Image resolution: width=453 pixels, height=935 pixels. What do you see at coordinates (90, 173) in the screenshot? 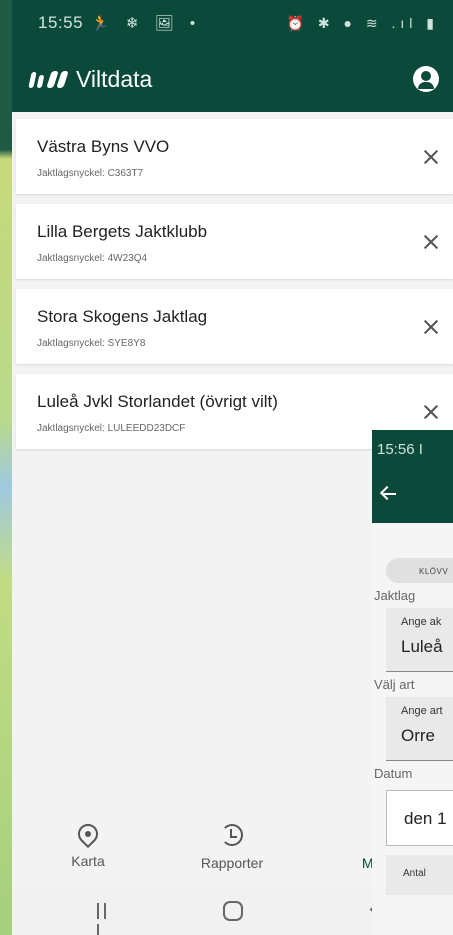
I see `team-key: Jaktlagsnyckel: C363T7` at bounding box center [90, 173].